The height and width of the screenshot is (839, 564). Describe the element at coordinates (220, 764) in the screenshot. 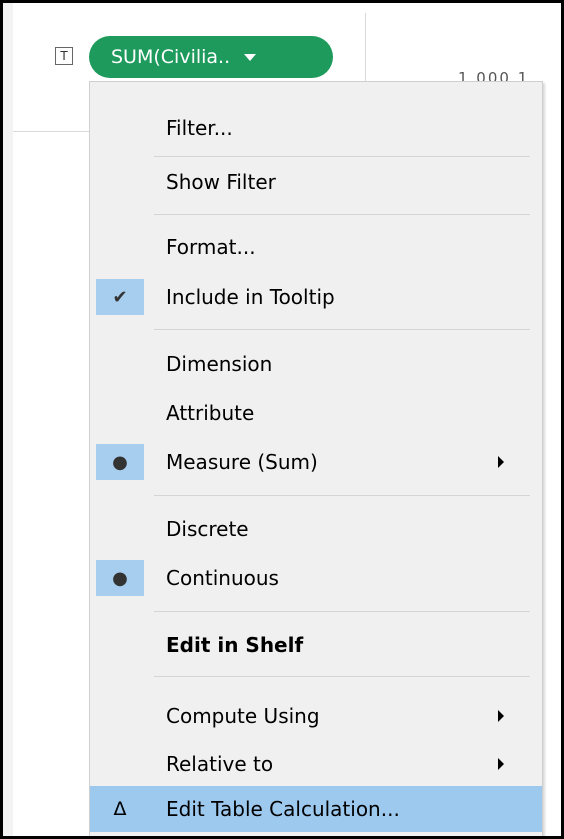

I see `menu-item-label: Relative to` at that location.